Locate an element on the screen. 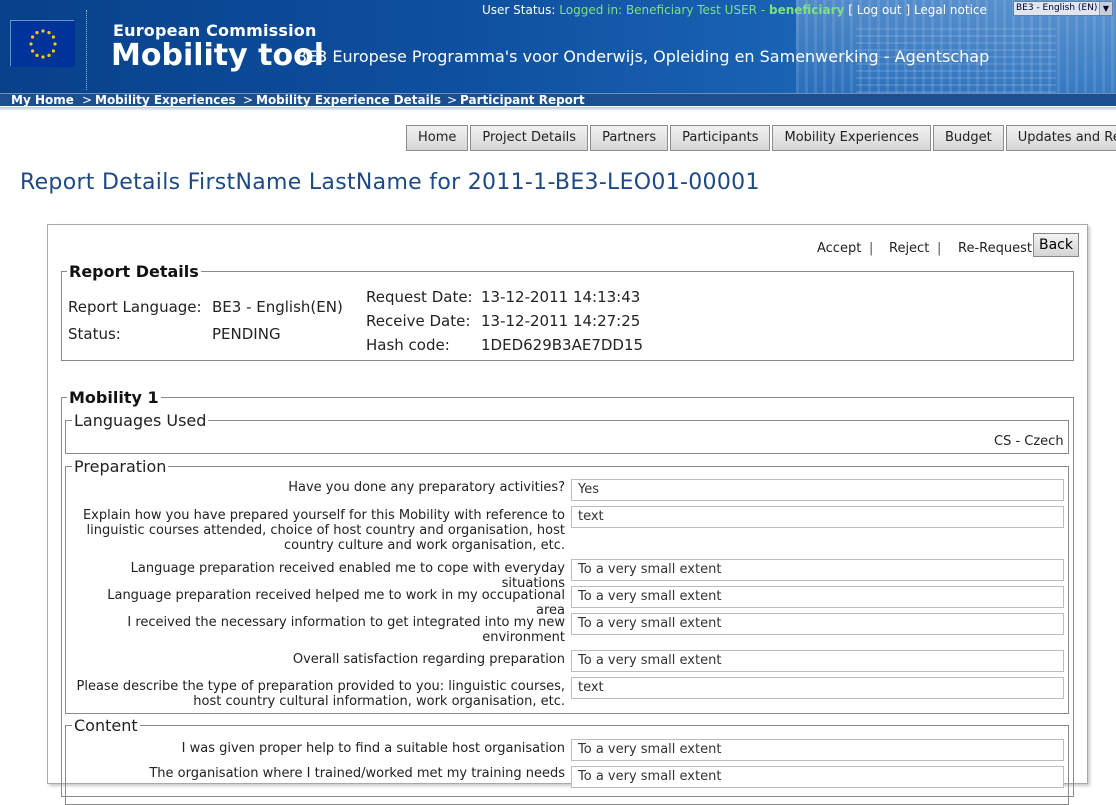 Image resolution: width=1116 pixels, height=805 pixels. language-select: BE3 - English (EN) ▼ is located at coordinates (1063, 8).